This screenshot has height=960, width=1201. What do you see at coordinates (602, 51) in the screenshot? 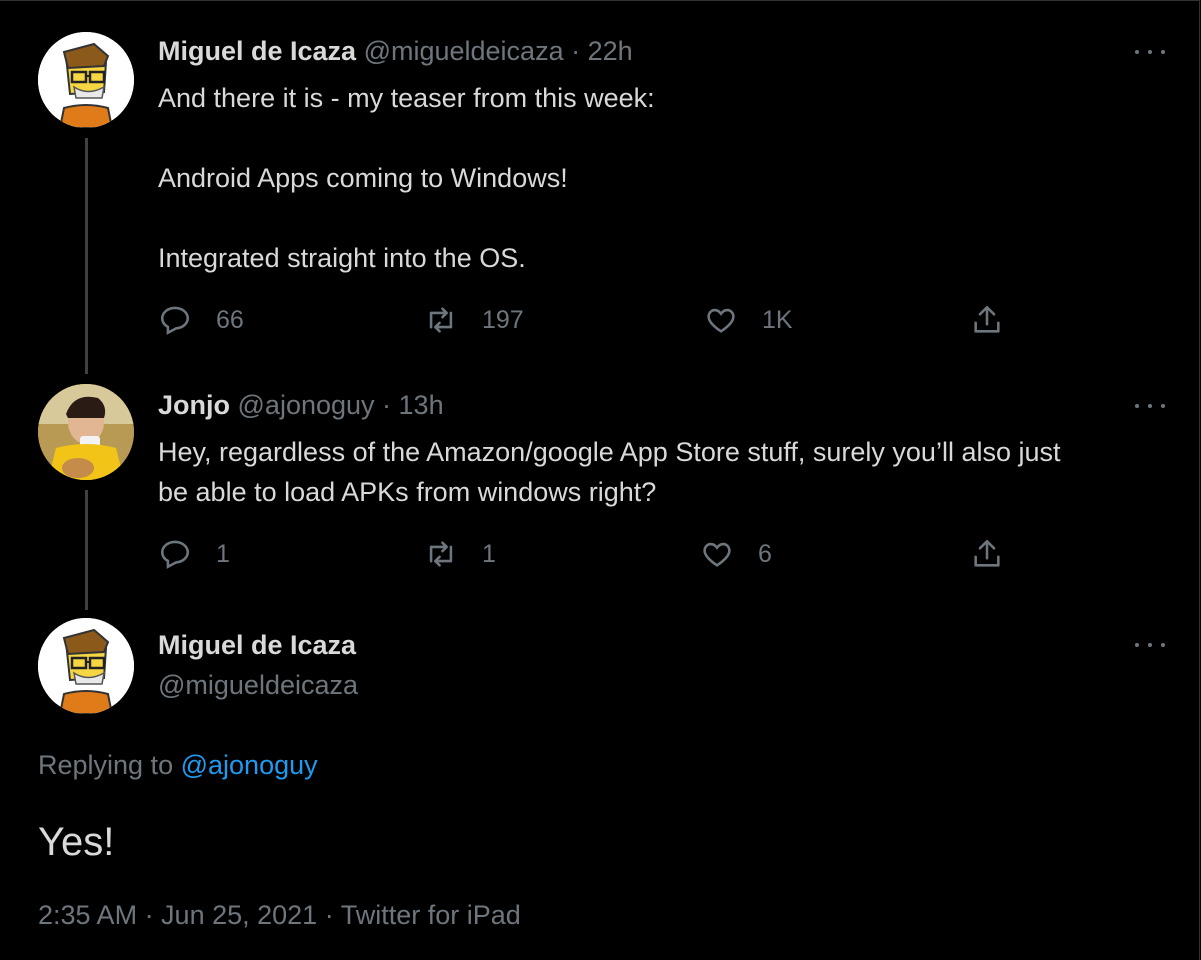
I see `tweet-time: · 22h` at bounding box center [602, 51].